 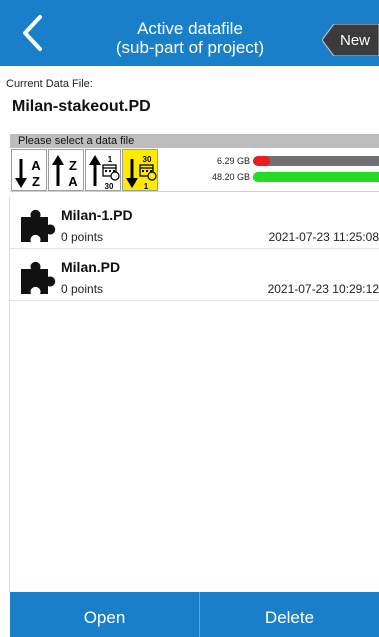 I want to click on sort-date-ascending-button: 1 30, so click(x=103, y=170).